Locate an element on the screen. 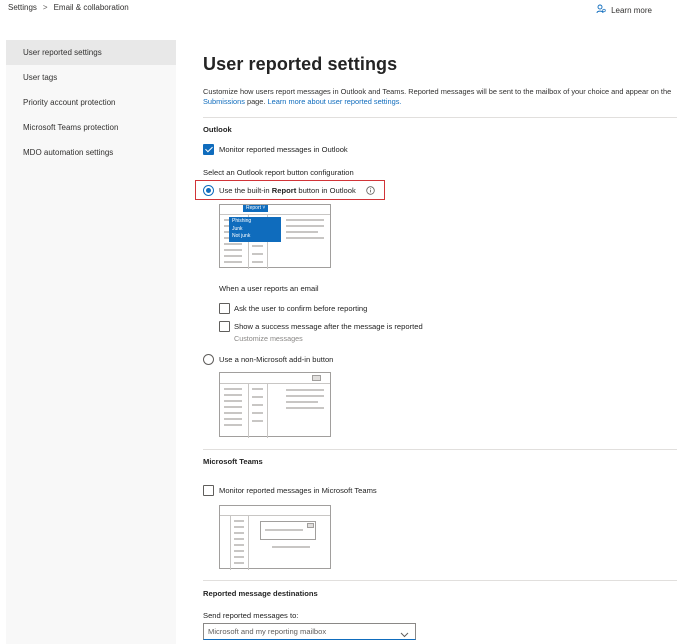 This screenshot has width=680, height=644. submissions-link: Submissions is located at coordinates (224, 101).